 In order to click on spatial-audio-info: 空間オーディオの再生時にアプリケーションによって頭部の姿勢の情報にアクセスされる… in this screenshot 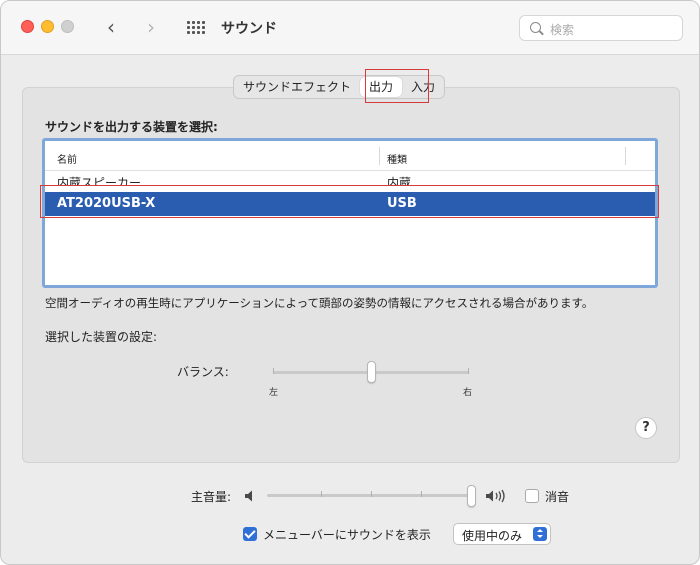, I will do `click(319, 303)`.